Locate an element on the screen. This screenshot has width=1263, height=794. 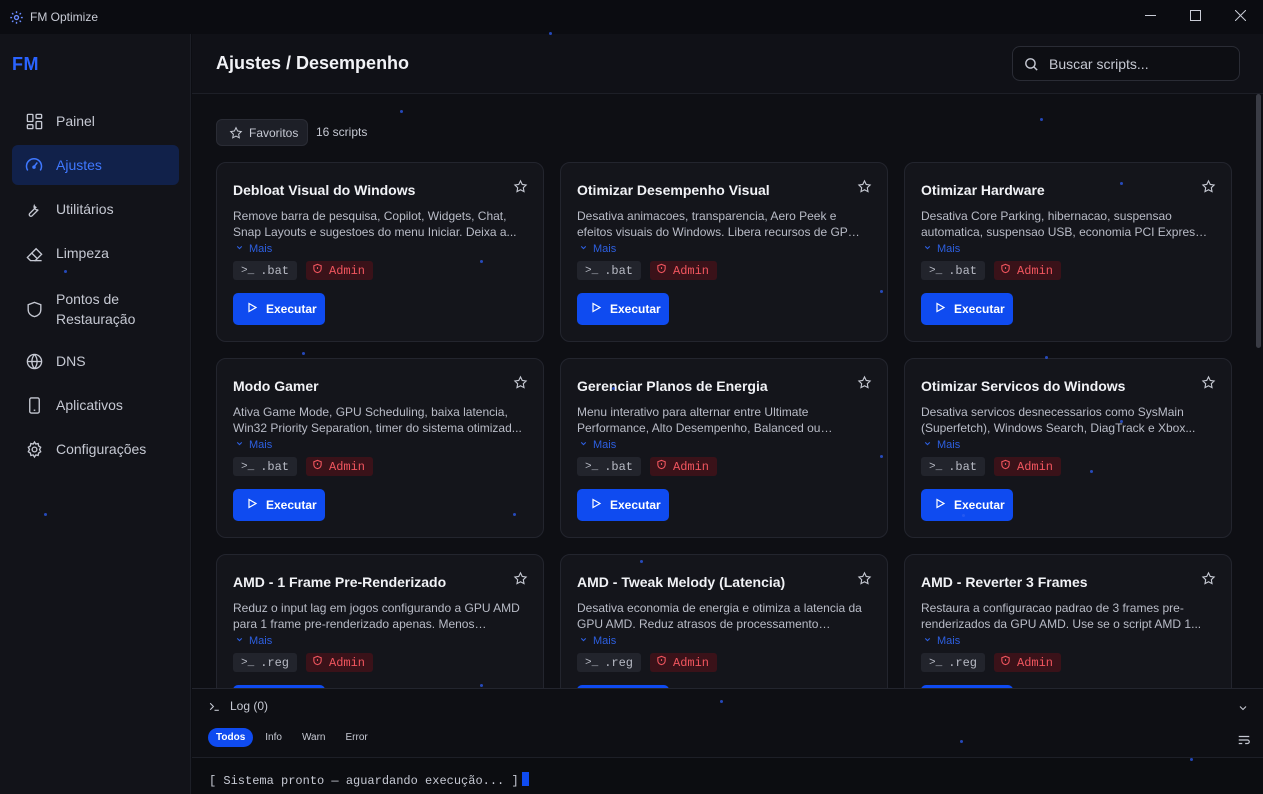
sidebar-item-painel: Painel is located at coordinates (95, 121).